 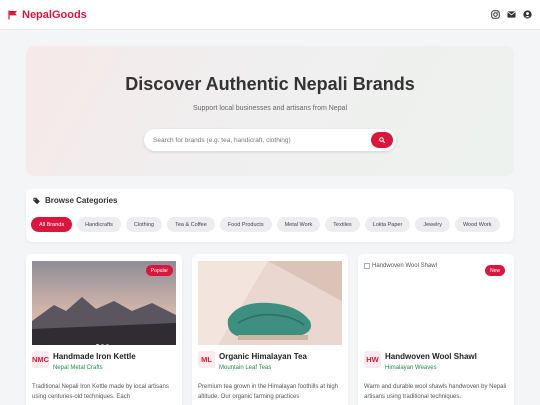 I want to click on chip-lokta-paper: Lokta Paper, so click(x=387, y=224).